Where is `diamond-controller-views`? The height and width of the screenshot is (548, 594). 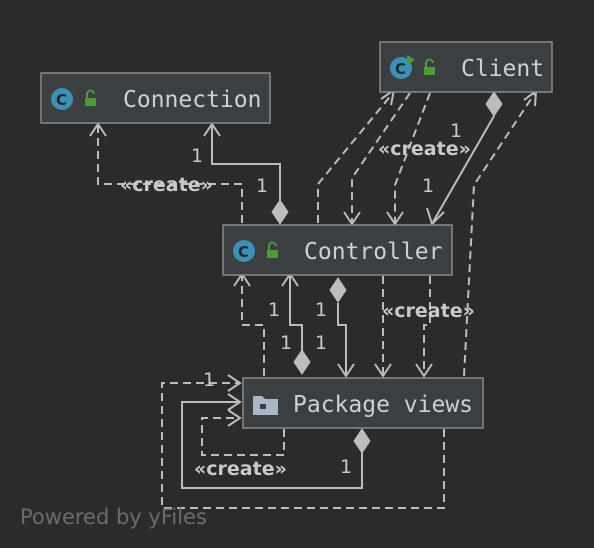 diamond-controller-views is located at coordinates (338, 290).